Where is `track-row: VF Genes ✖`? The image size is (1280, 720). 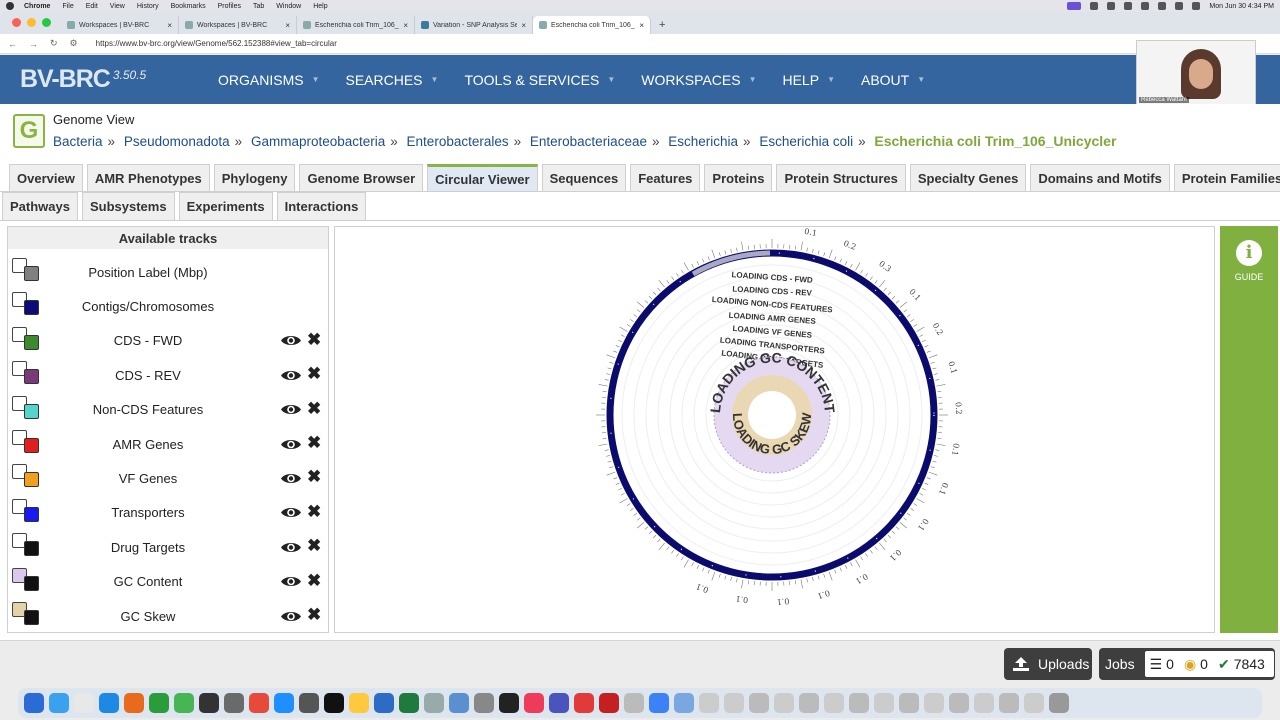
track-row: VF Genes ✖ is located at coordinates (168, 478).